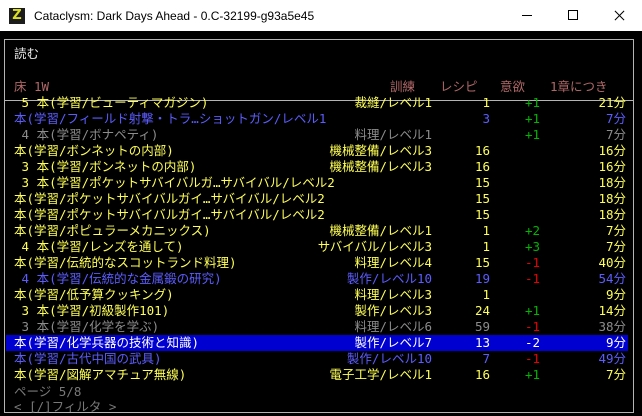 The image size is (642, 416). I want to click on book-time: 40分, so click(612, 262).